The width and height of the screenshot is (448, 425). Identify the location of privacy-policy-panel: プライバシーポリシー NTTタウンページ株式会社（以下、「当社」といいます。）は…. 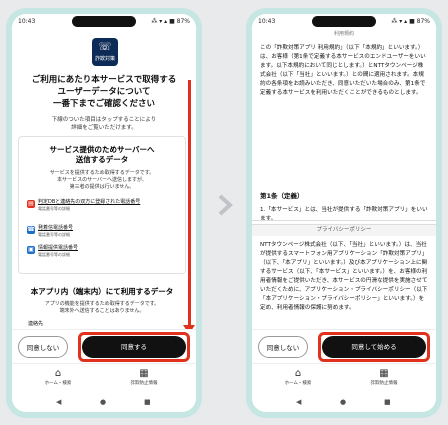
(344, 278).